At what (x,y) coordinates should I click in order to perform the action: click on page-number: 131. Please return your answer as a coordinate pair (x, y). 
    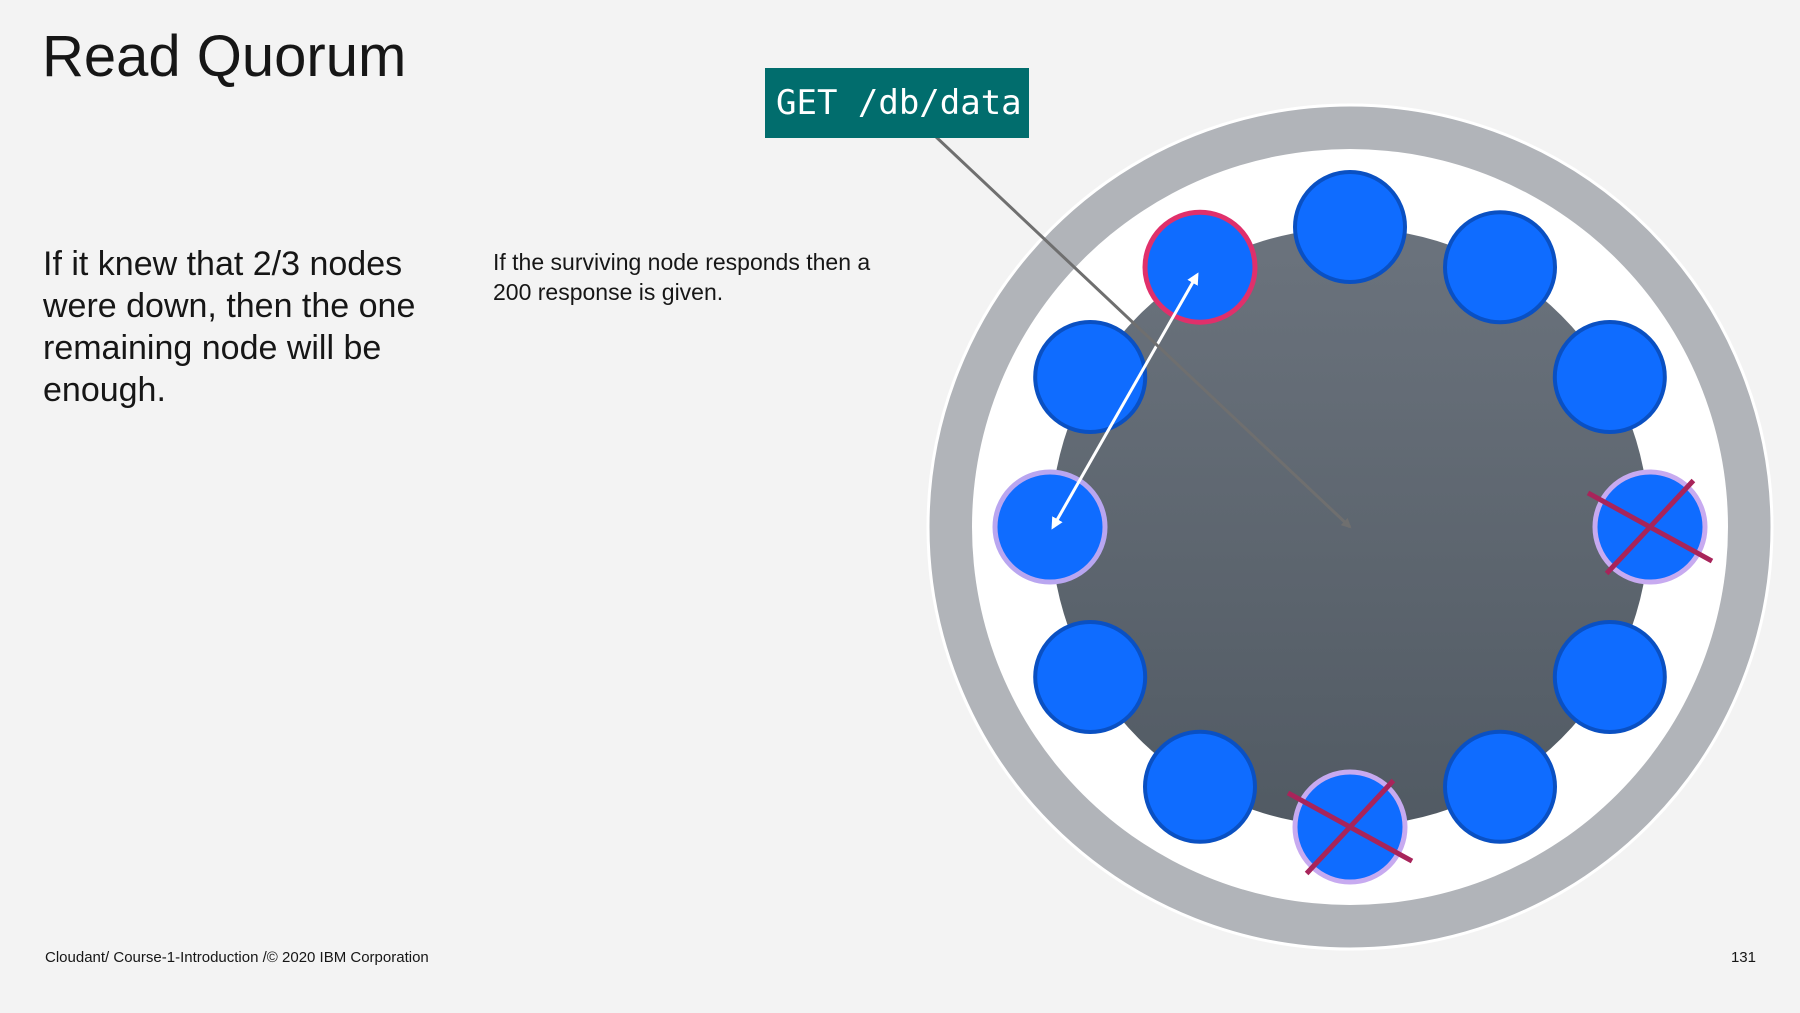
    Looking at the image, I should click on (1743, 957).